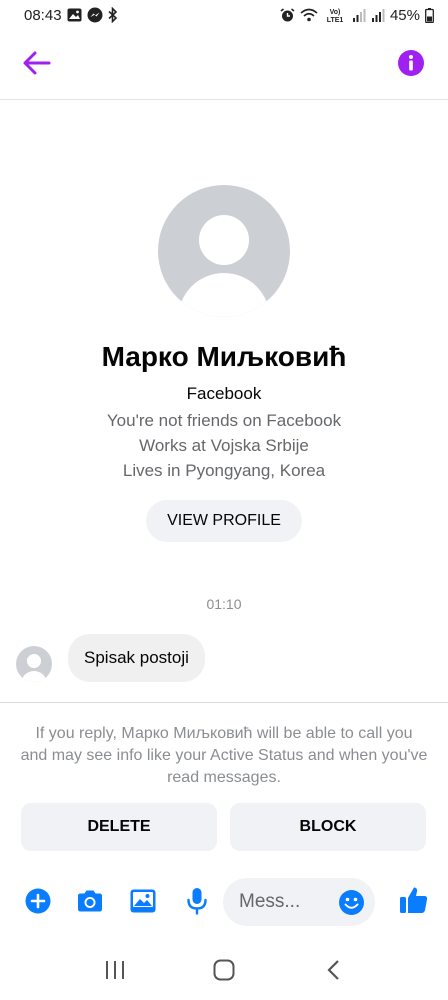  I want to click on back-icon, so click(333, 972).